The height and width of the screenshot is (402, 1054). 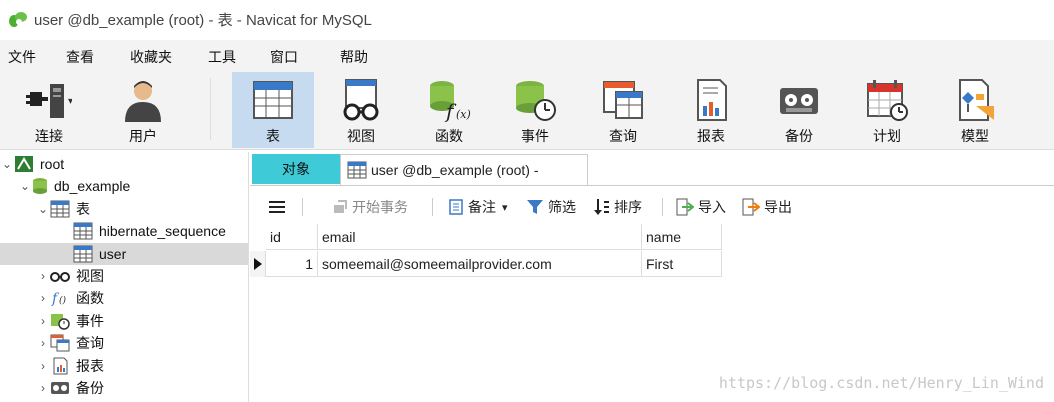 I want to click on connect-button: ▾ 连接, so click(x=49, y=110).